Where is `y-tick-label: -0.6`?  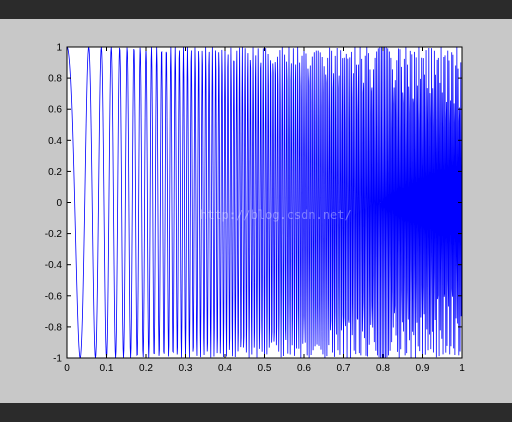
y-tick-label: -0.6 is located at coordinates (54, 296).